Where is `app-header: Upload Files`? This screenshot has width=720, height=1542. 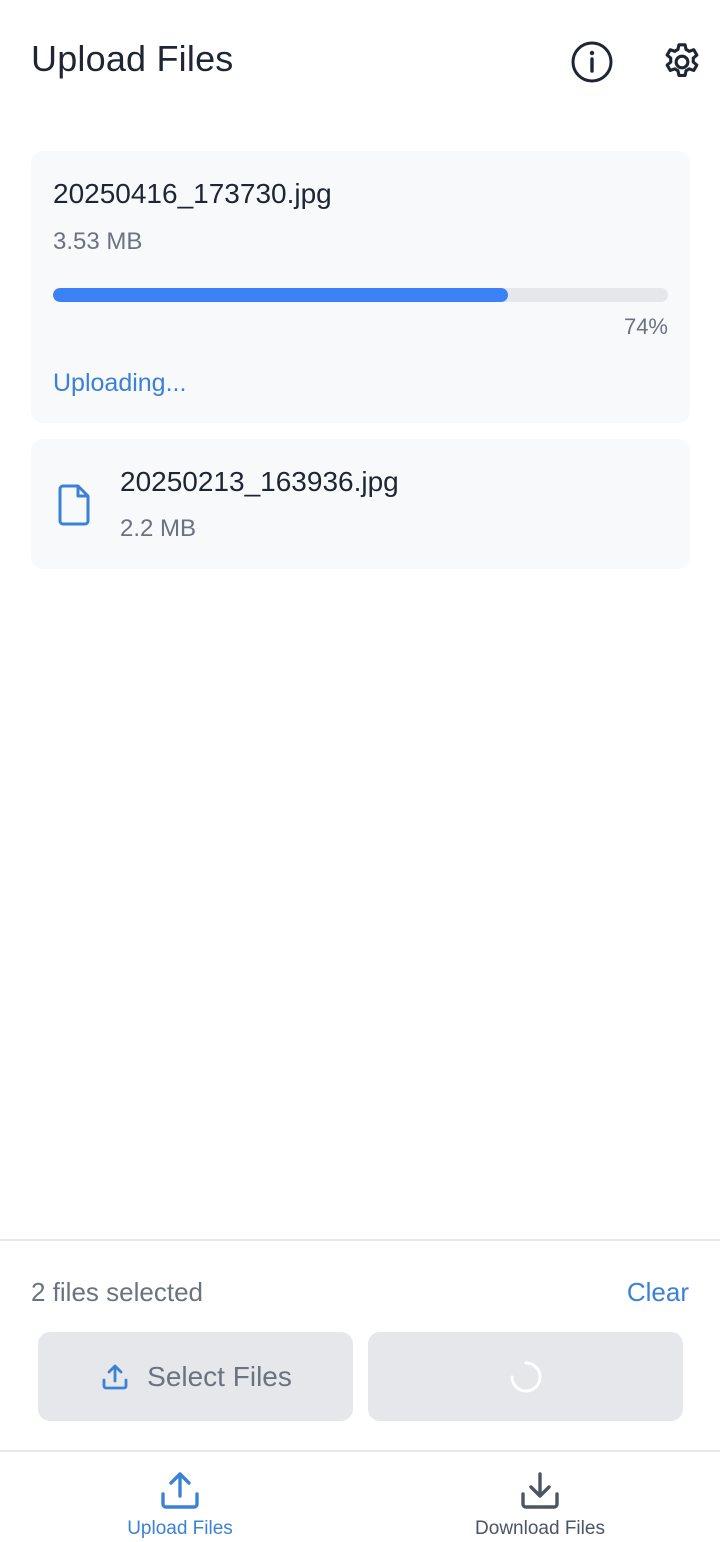 app-header: Upload Files is located at coordinates (360, 62).